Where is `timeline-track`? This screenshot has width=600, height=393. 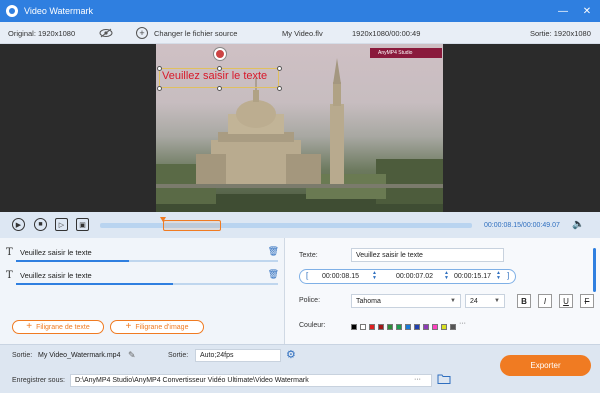 timeline-track is located at coordinates (286, 224).